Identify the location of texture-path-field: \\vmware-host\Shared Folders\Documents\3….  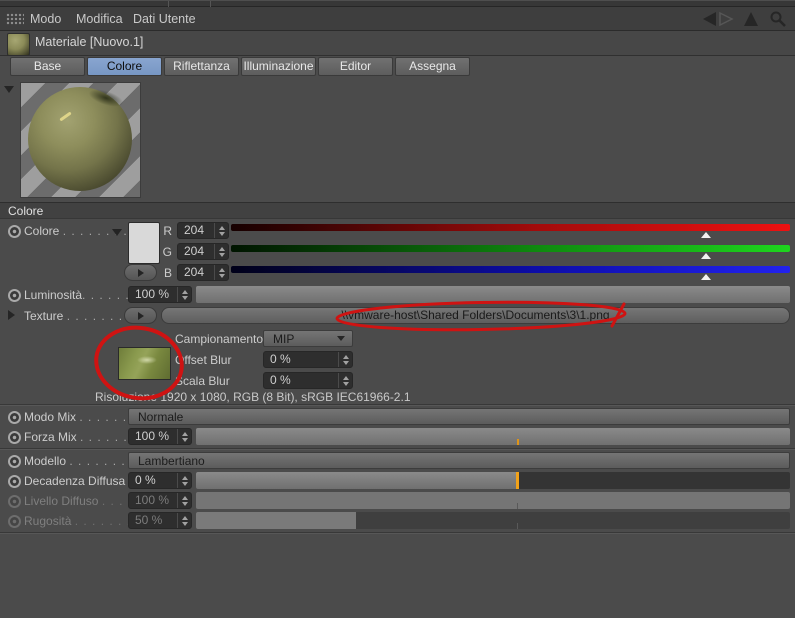
(475, 315).